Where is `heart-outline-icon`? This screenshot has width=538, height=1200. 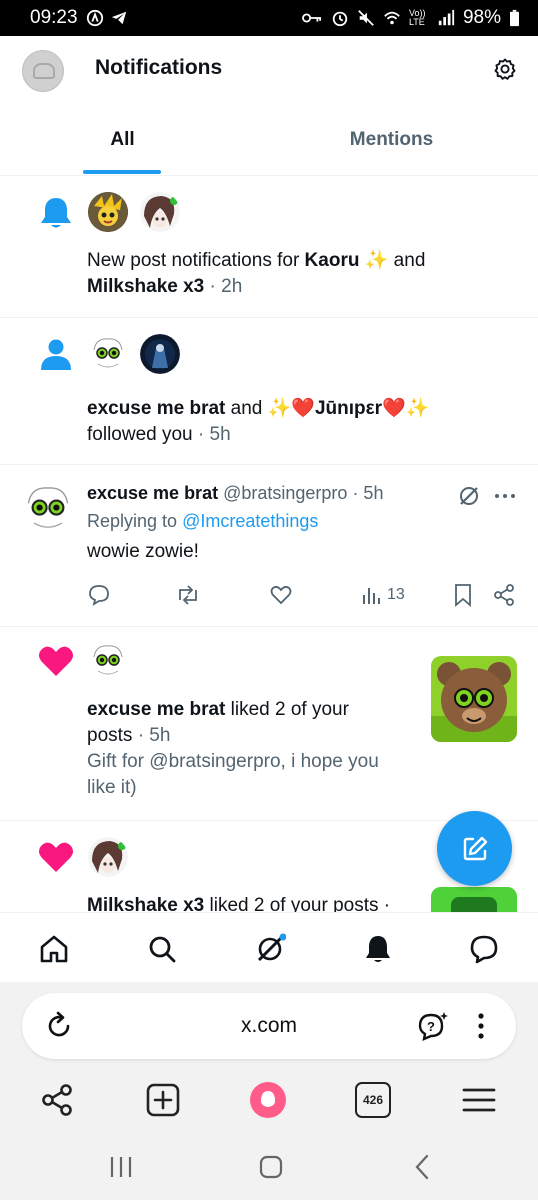
heart-outline-icon is located at coordinates (281, 595).